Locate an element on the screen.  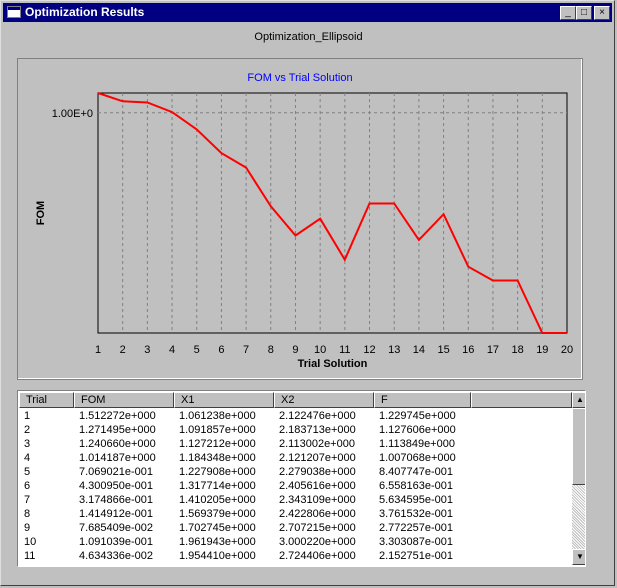
table-cell: 1.007068e+000 is located at coordinates (417, 458).